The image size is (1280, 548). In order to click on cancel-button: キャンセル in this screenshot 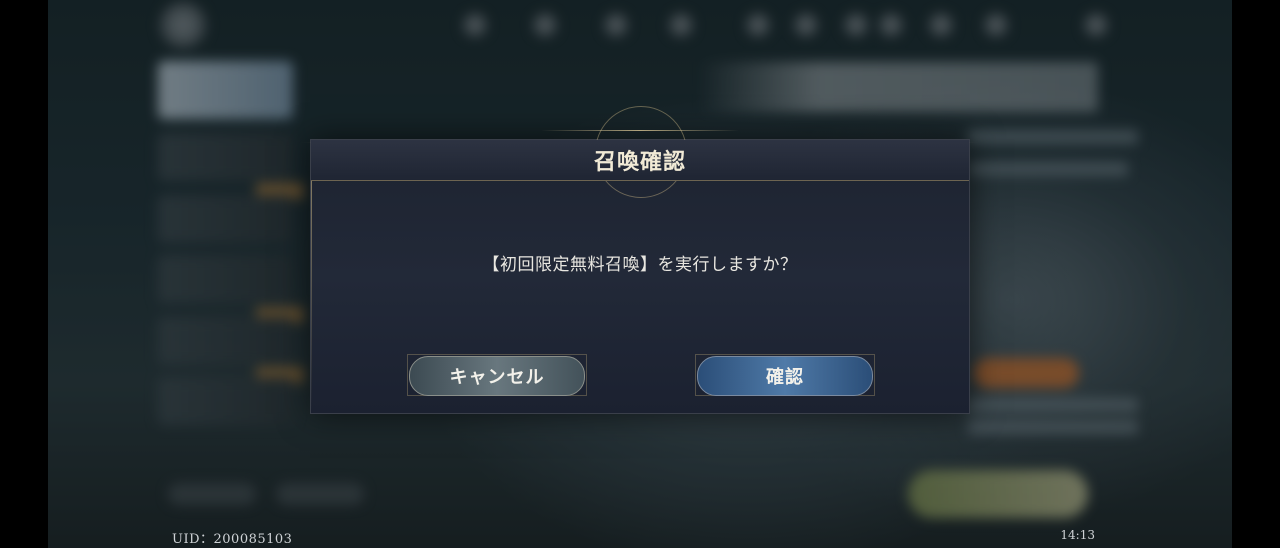, I will do `click(497, 376)`.